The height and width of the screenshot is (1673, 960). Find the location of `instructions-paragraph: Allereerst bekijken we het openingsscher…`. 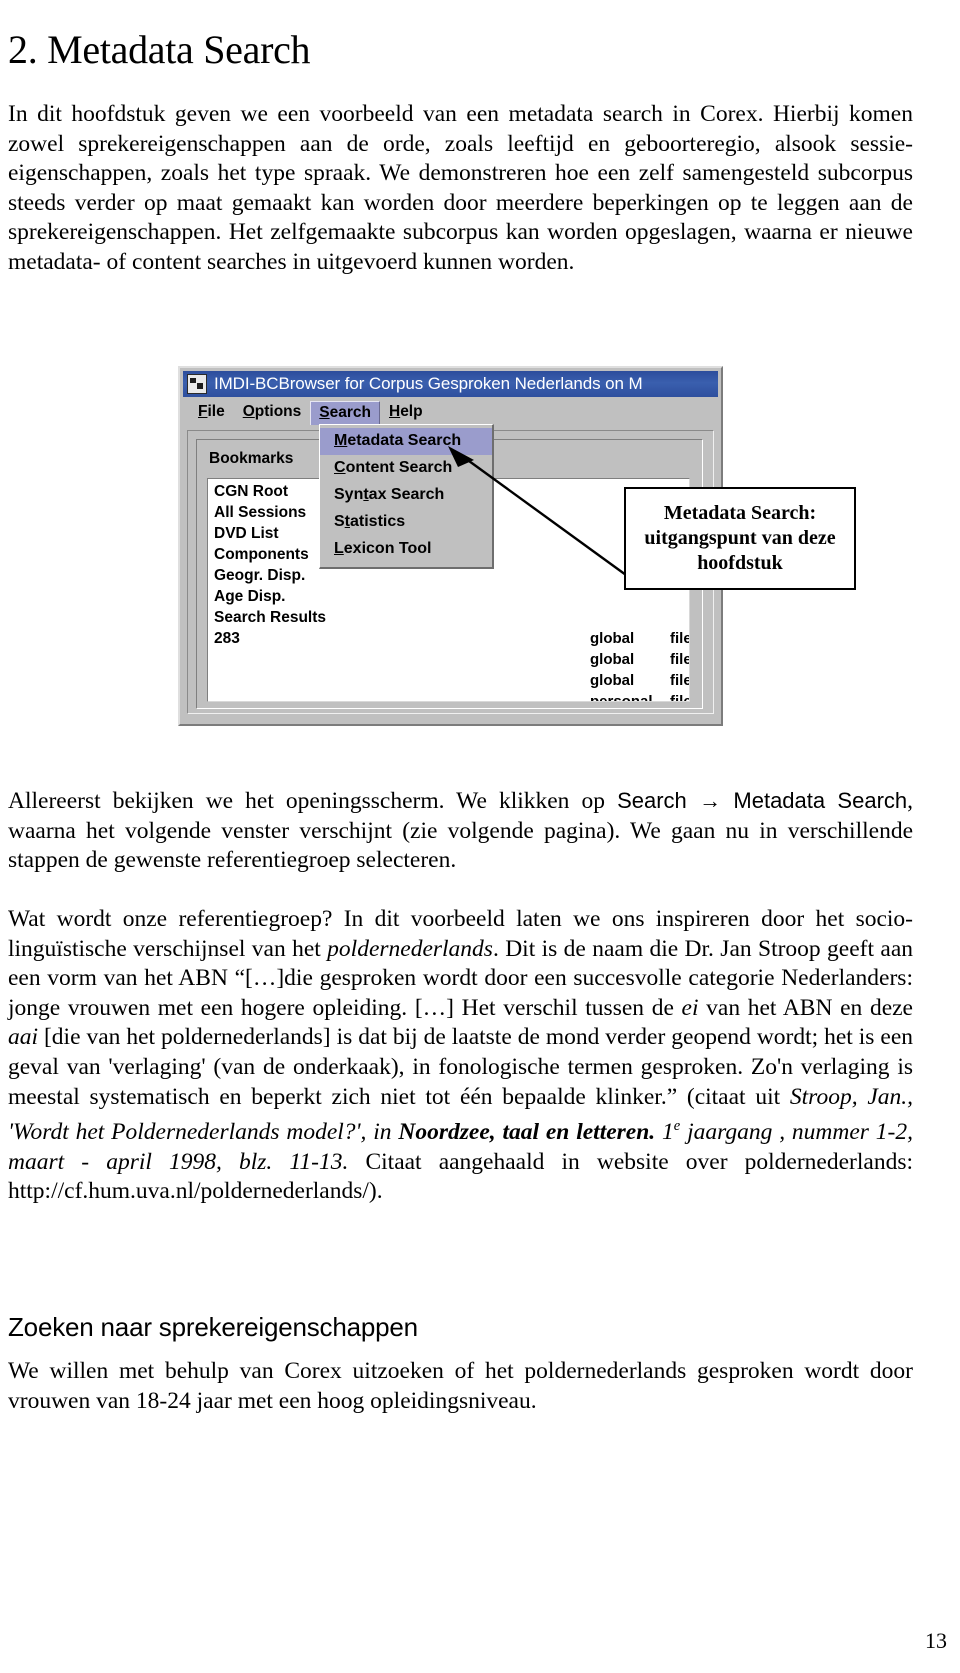

instructions-paragraph: Allereerst bekijken we het openingsscher… is located at coordinates (460, 831).